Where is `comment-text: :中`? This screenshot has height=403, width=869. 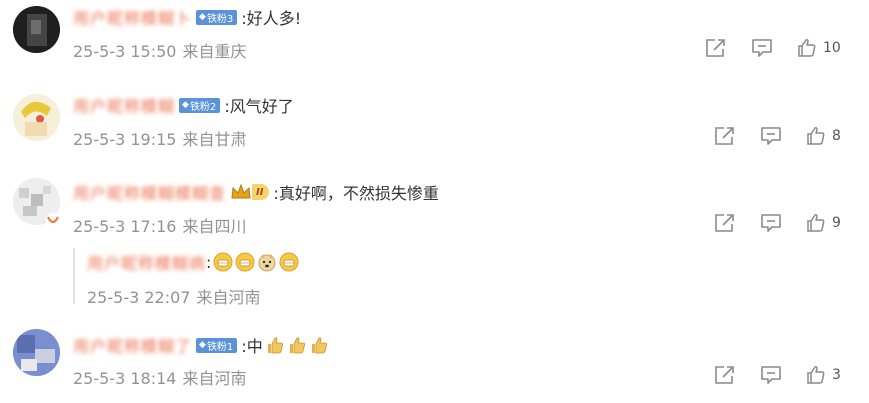
comment-text: :中 is located at coordinates (252, 346).